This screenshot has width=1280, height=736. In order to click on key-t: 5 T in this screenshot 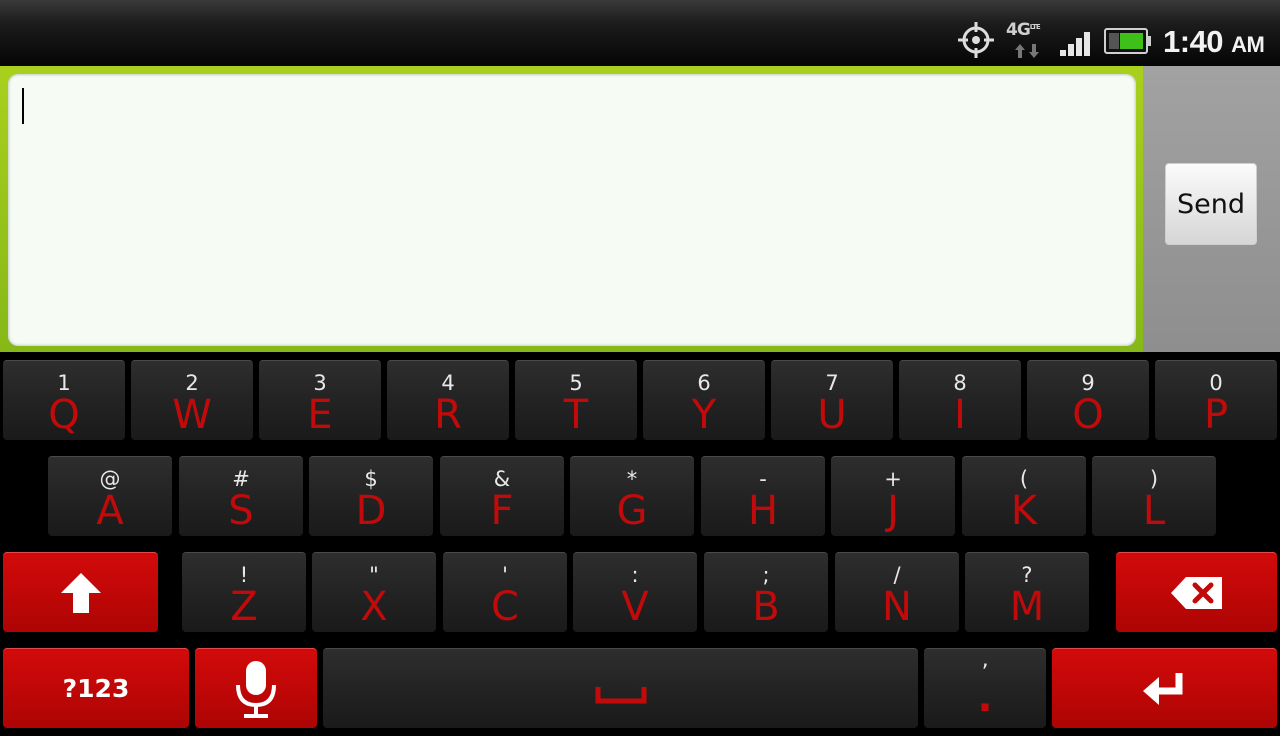, I will do `click(576, 400)`.